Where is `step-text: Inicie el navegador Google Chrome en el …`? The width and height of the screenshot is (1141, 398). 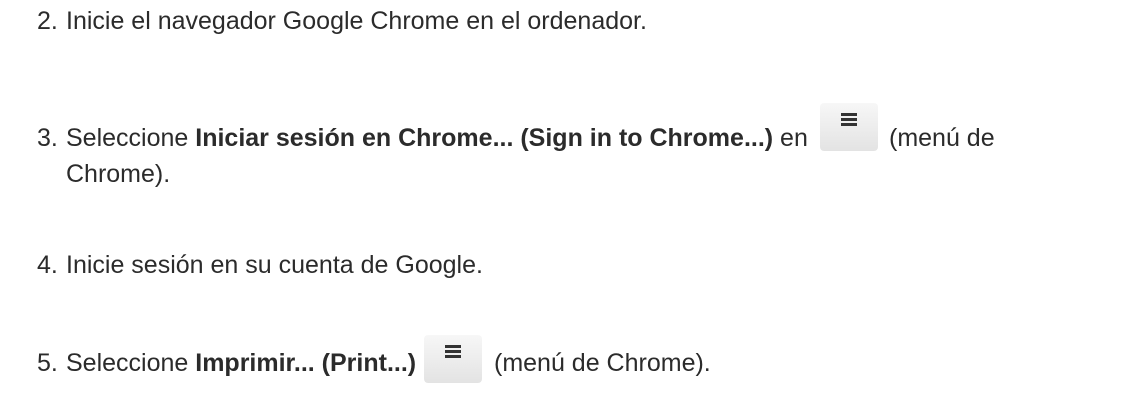 step-text: Inicie el navegador Google Chrome en el … is located at coordinates (356, 21).